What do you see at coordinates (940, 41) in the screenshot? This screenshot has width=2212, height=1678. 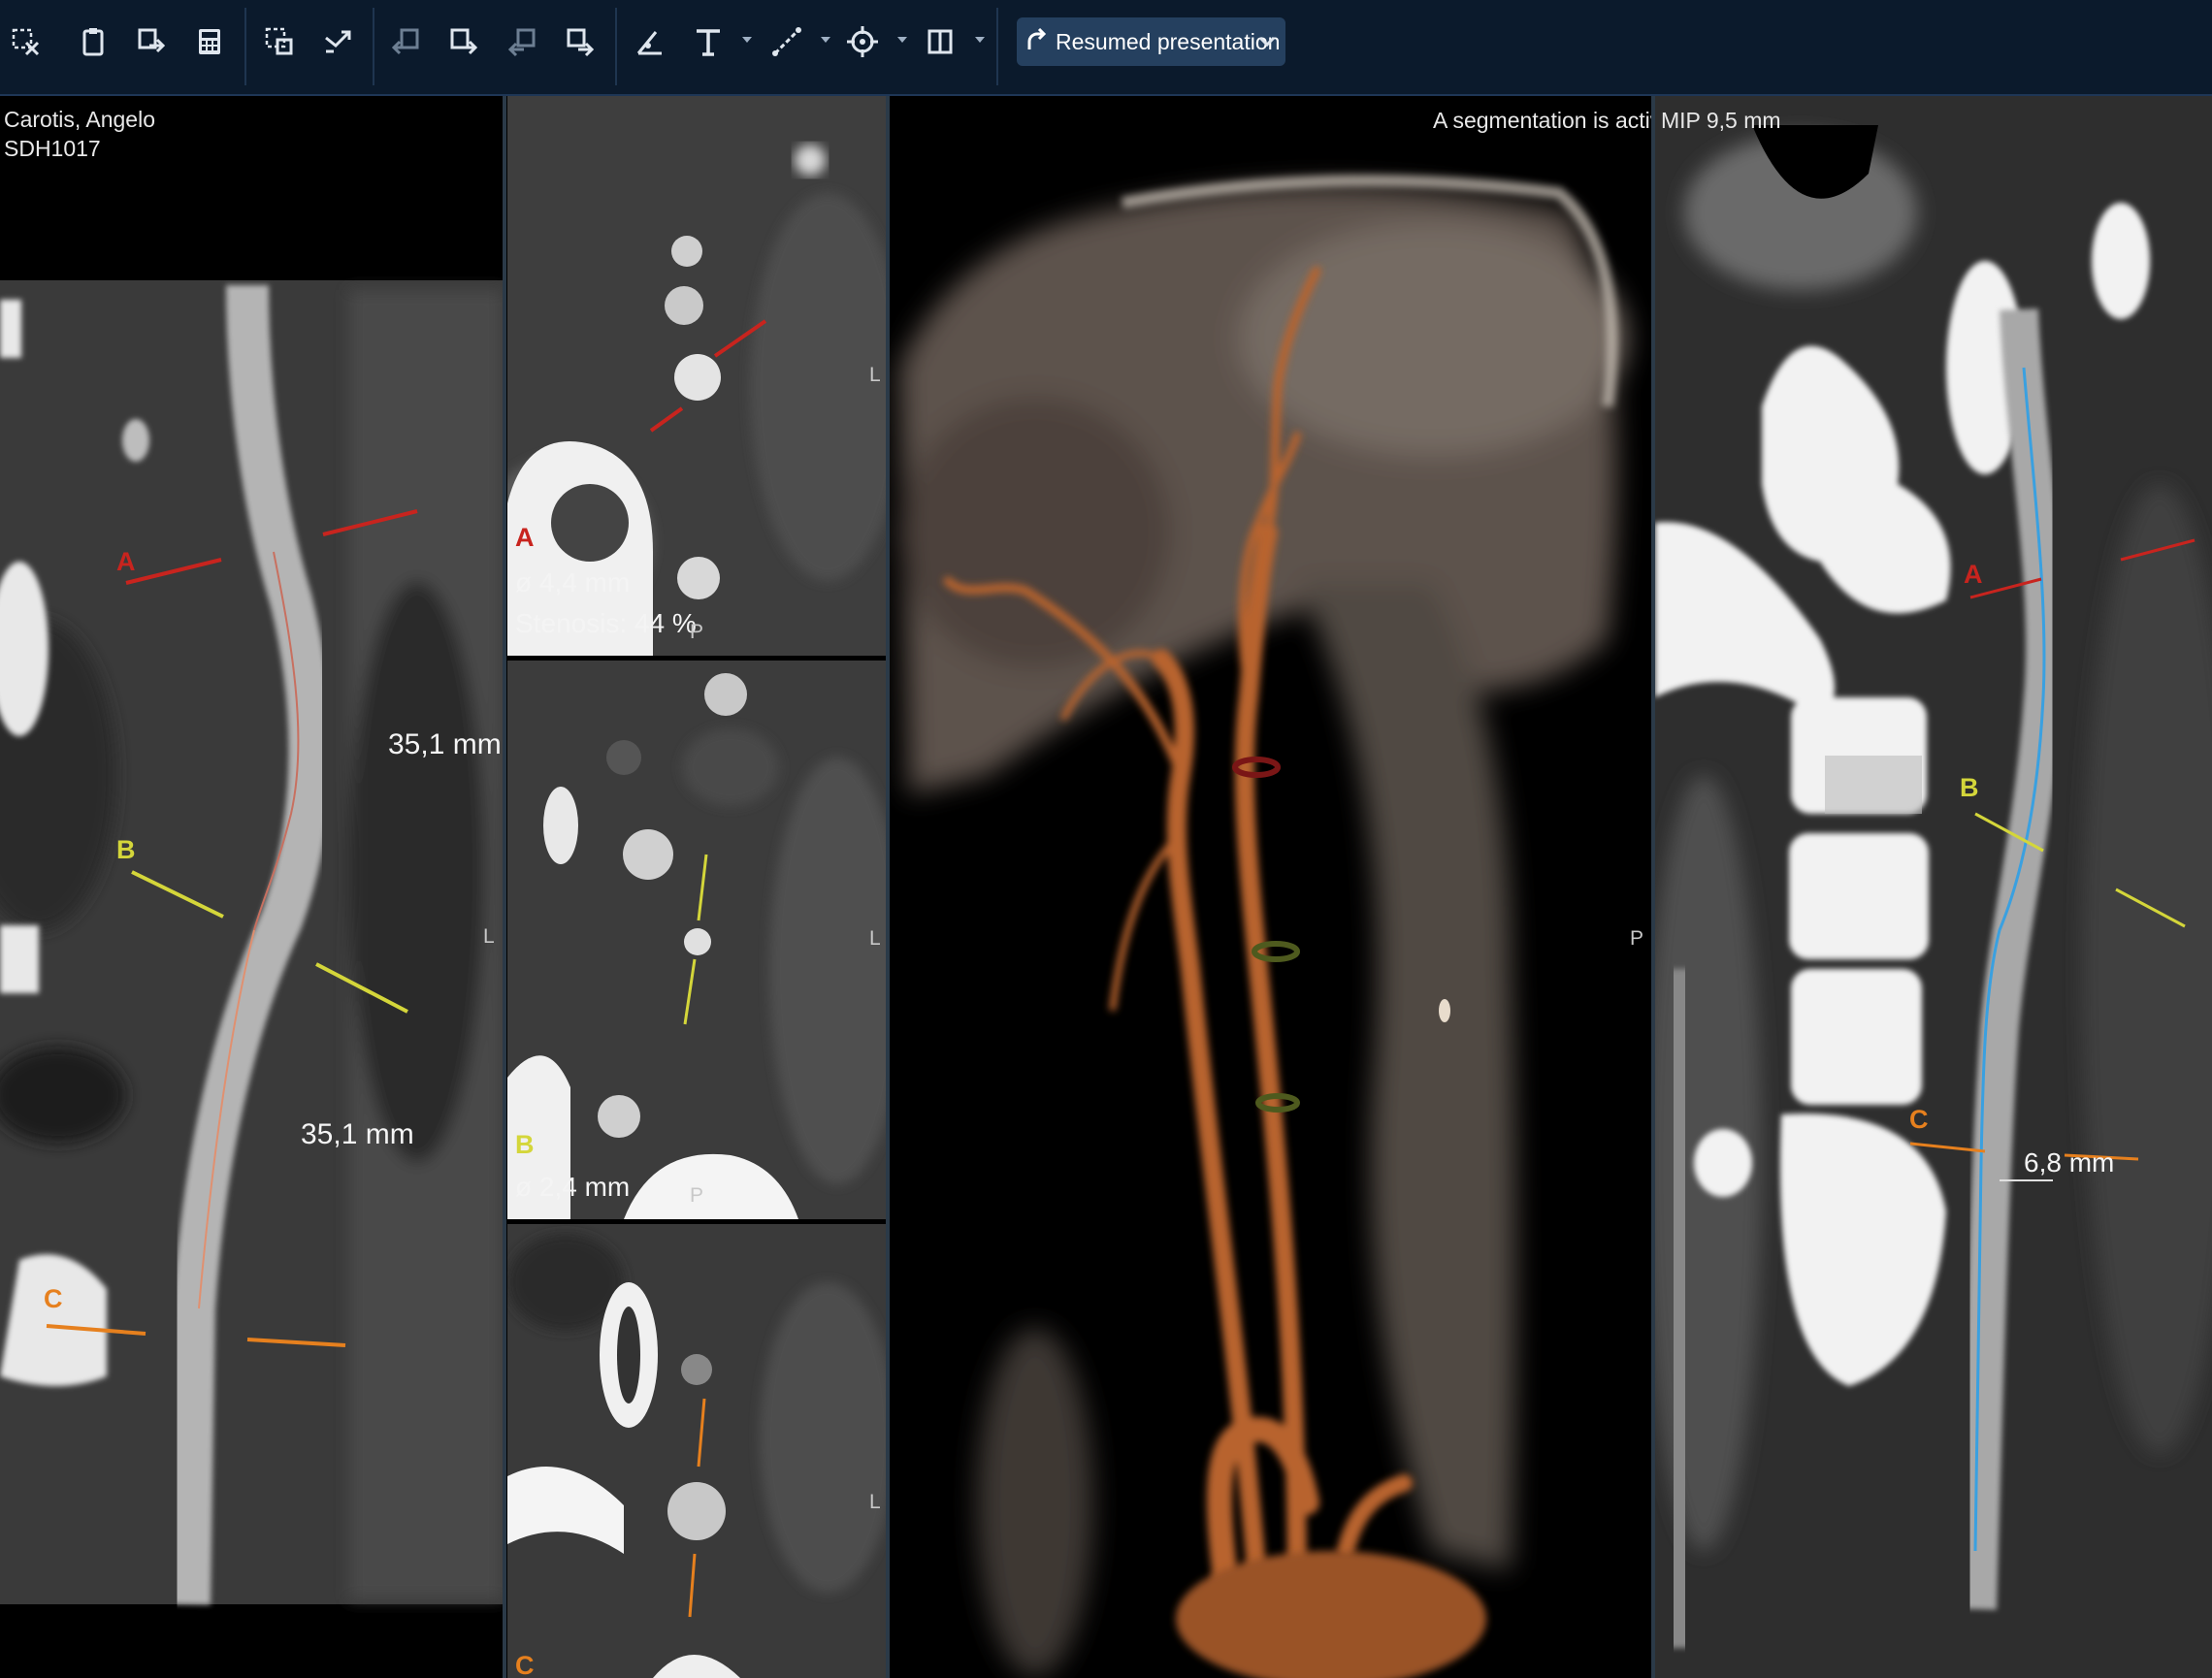 I see `layout-icon` at bounding box center [940, 41].